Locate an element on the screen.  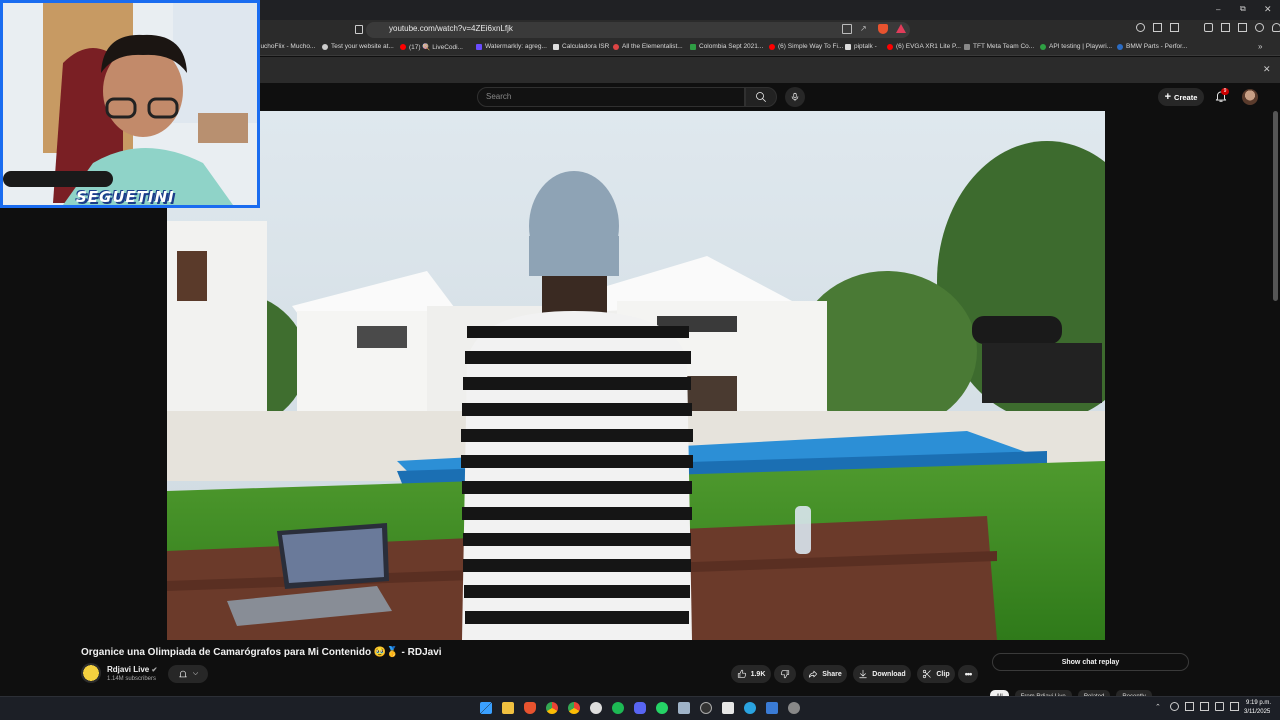
share-button: Share is located at coordinates (825, 674).